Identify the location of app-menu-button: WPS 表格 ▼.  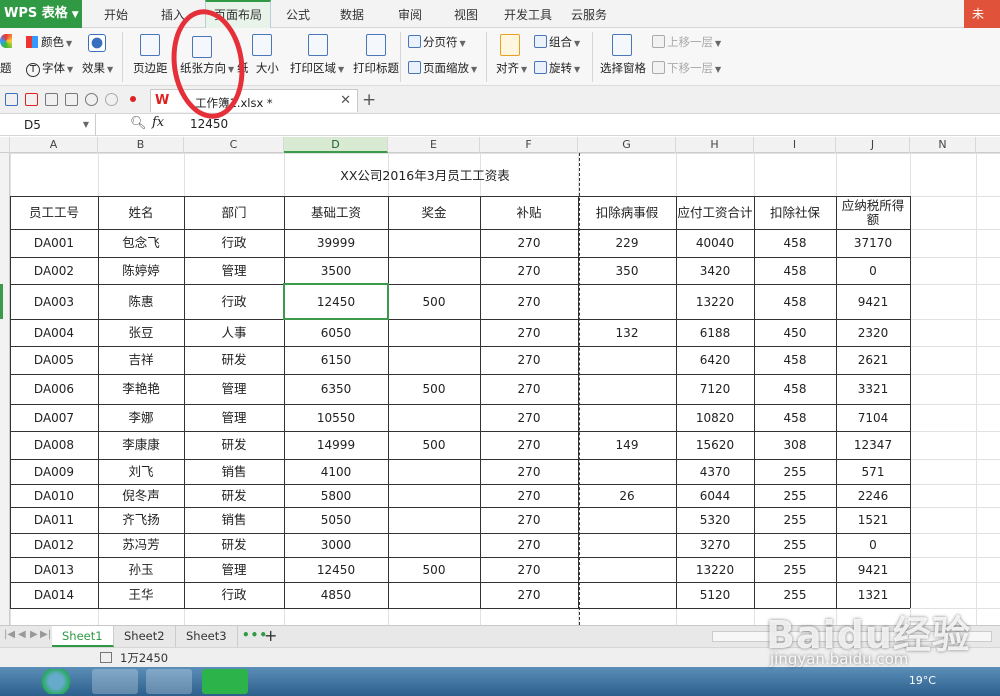
(41, 14).